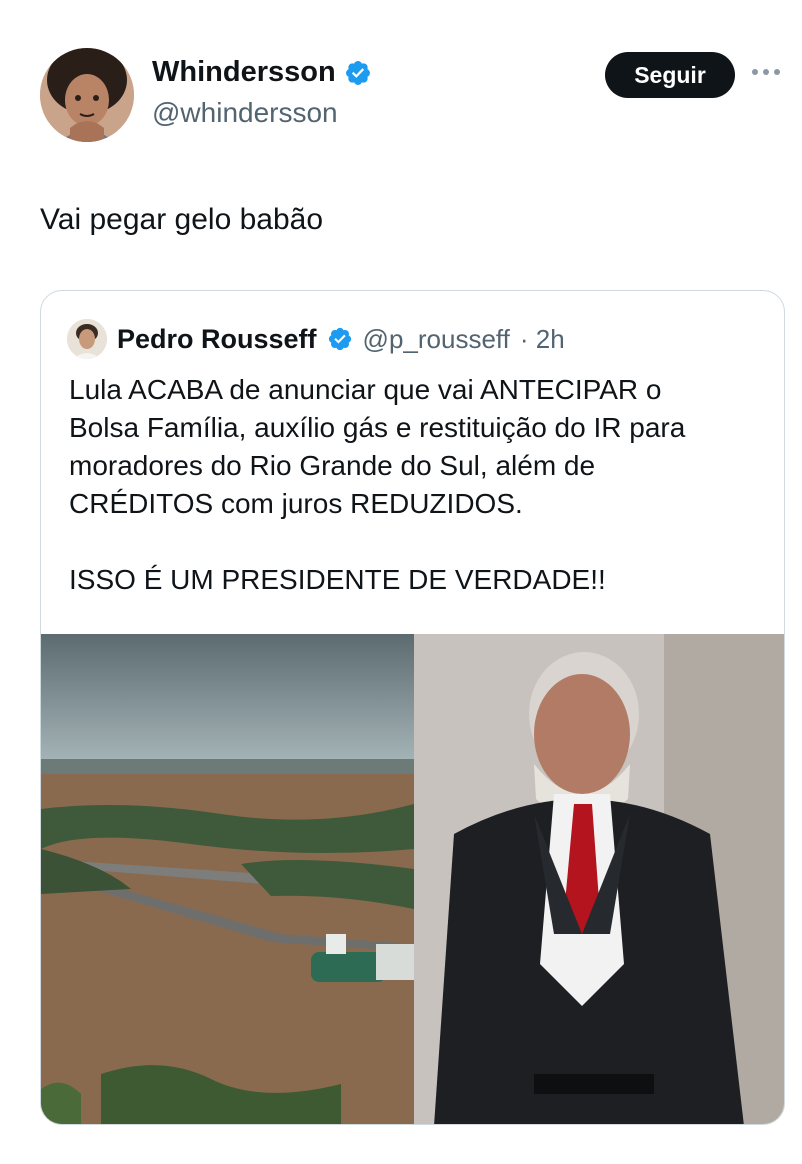  What do you see at coordinates (436, 339) in the screenshot?
I see `quoted-author-handle: @p_rousseff` at bounding box center [436, 339].